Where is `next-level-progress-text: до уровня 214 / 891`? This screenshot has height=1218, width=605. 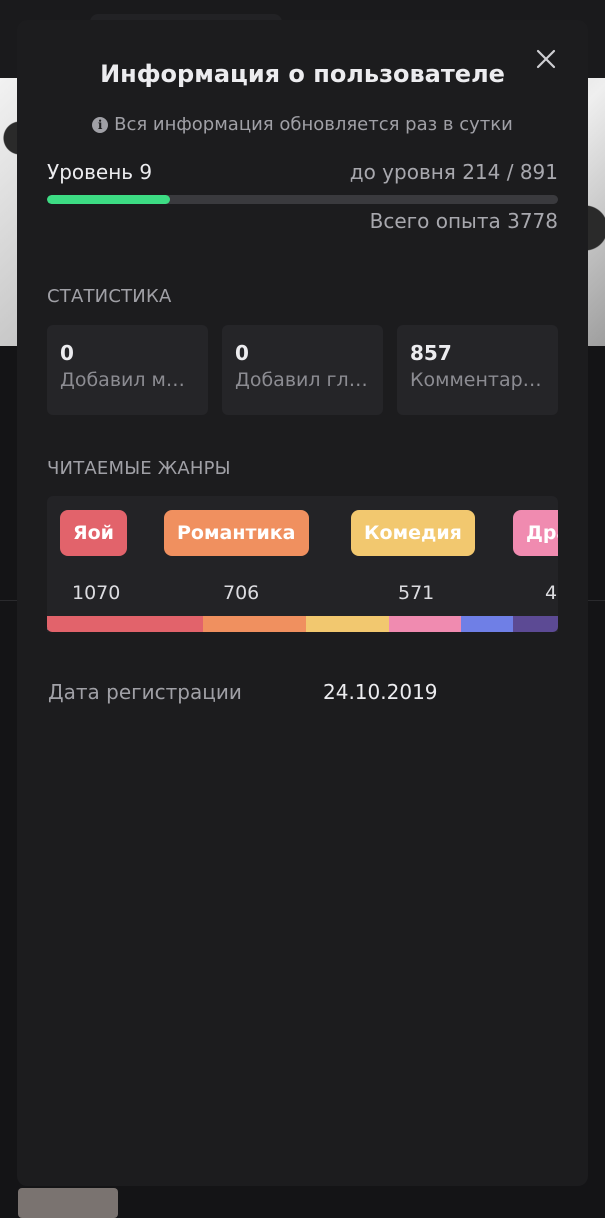
next-level-progress-text: до уровня 214 / 891 is located at coordinates (453, 172).